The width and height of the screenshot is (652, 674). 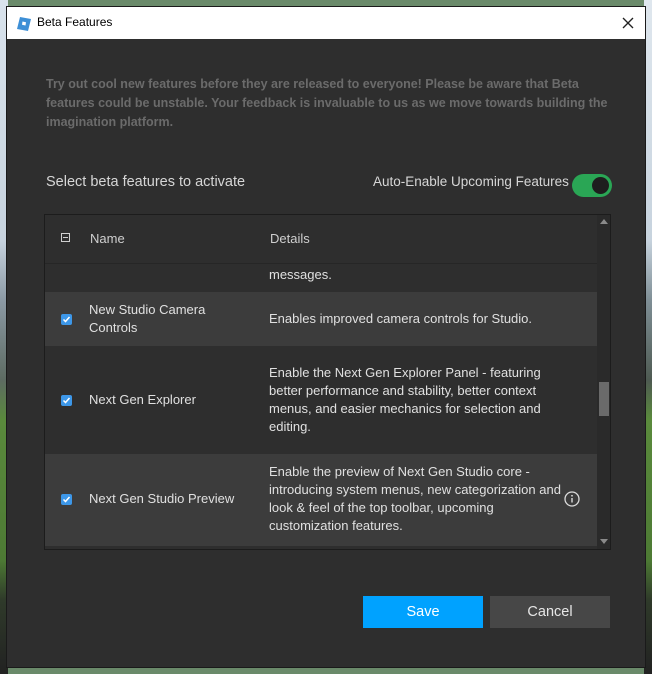 I want to click on feature-name: New Studio Camera Controls, so click(x=147, y=318).